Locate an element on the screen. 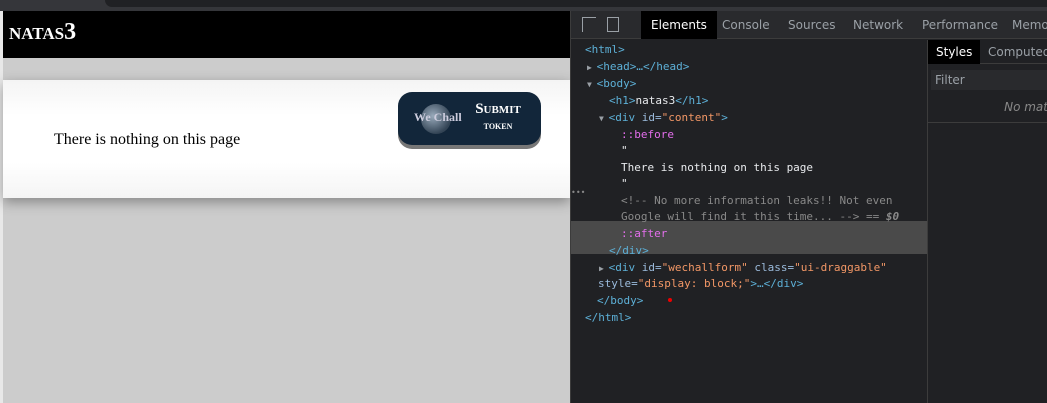 This screenshot has width=1047, height=403. tab-computed: Computed is located at coordinates (1013, 52).